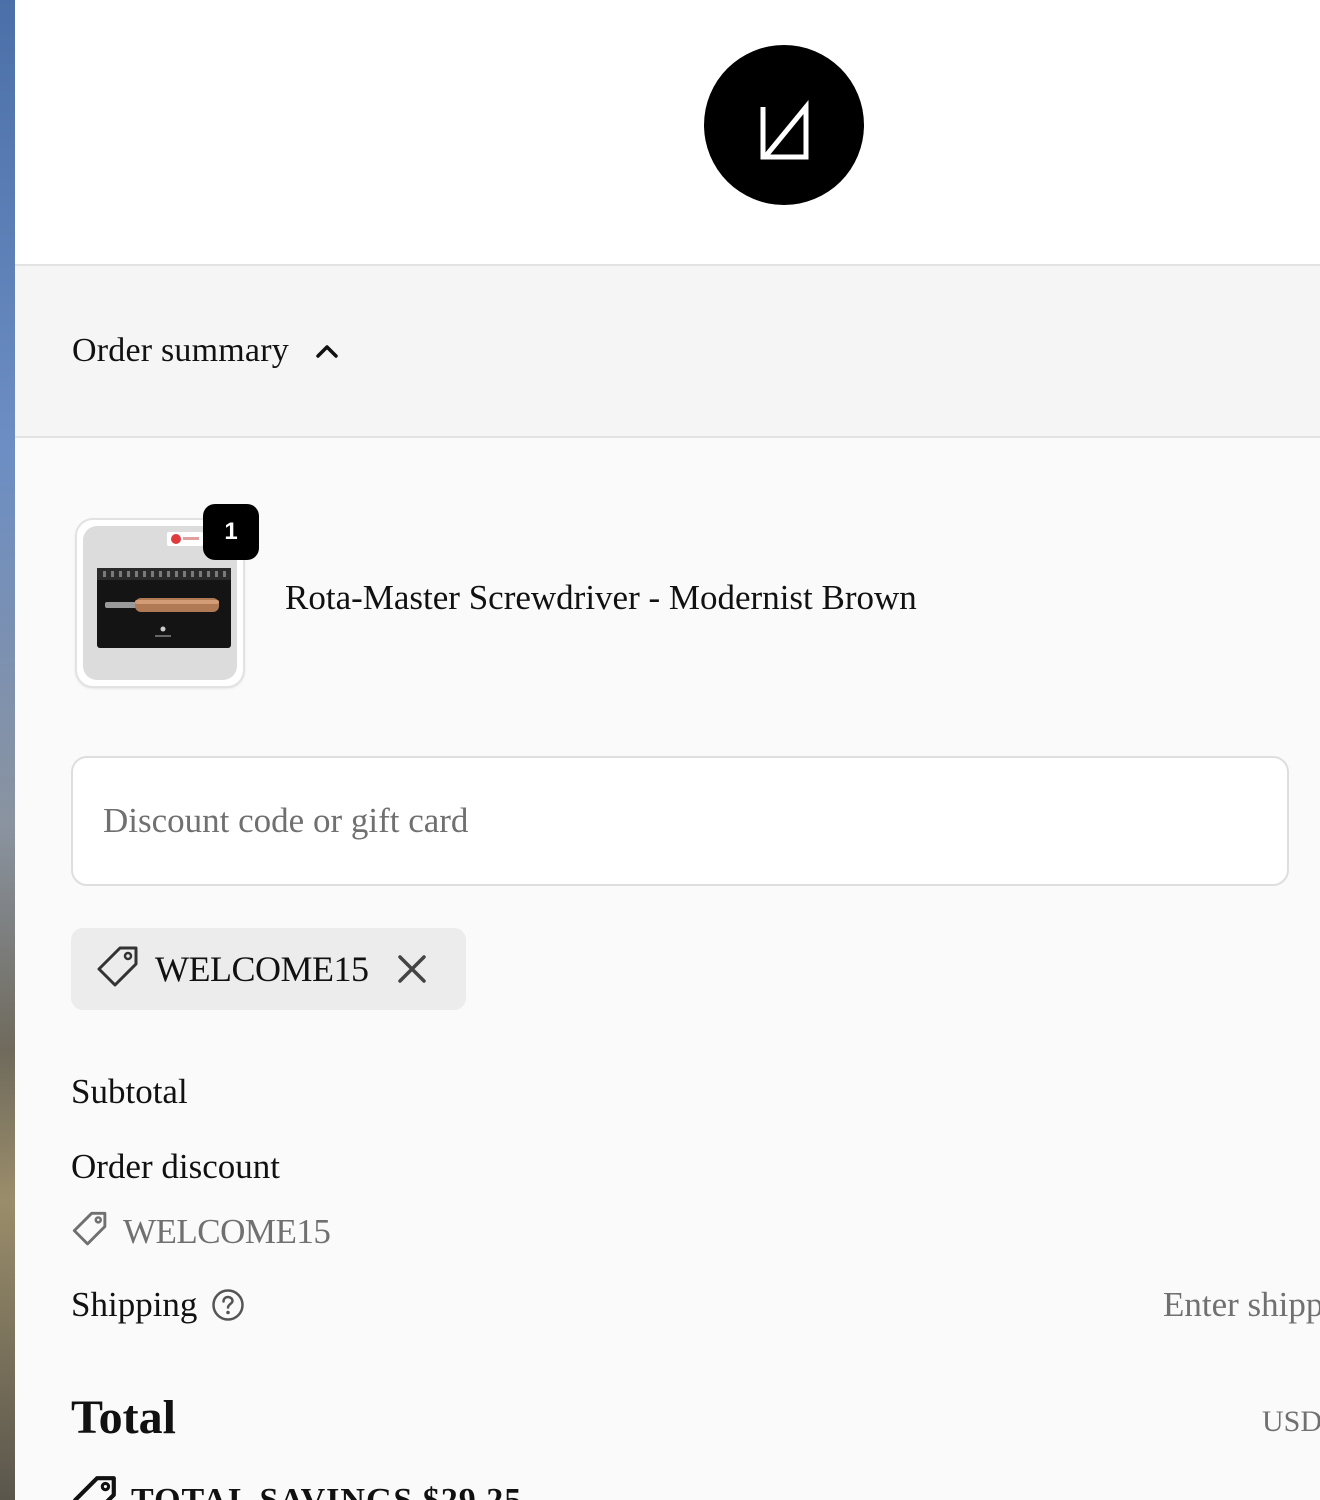 This screenshot has width=1320, height=1500. Describe the element at coordinates (784, 125) in the screenshot. I see `store-logo-icon` at that location.